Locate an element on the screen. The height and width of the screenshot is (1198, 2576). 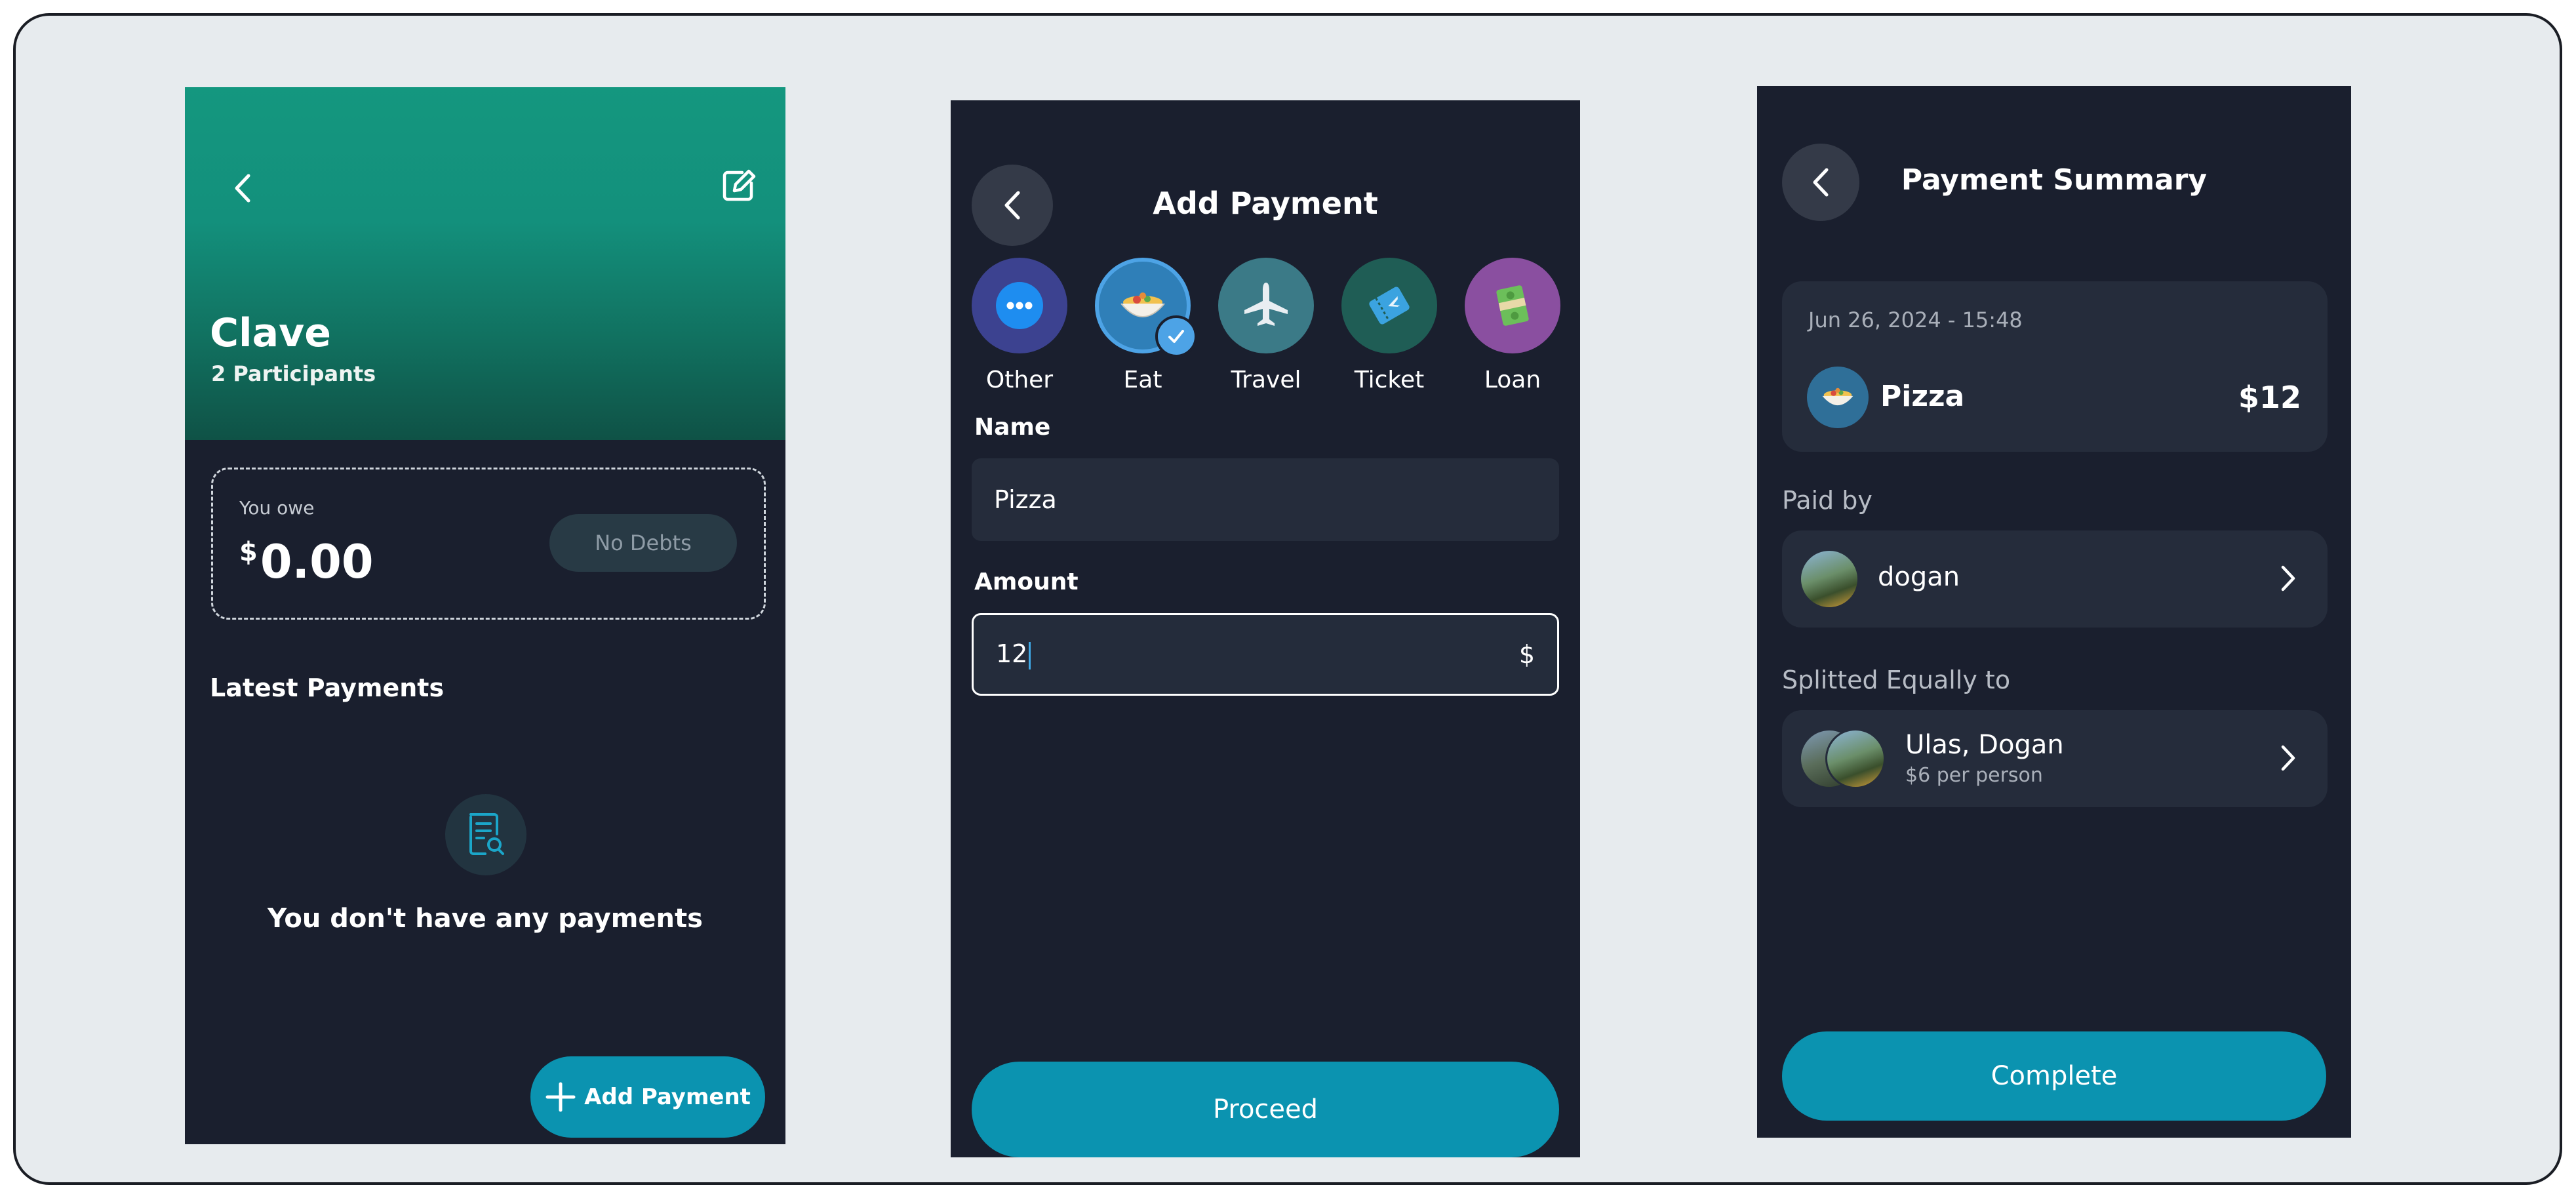
category-ticket: Ticket is located at coordinates (1389, 325).